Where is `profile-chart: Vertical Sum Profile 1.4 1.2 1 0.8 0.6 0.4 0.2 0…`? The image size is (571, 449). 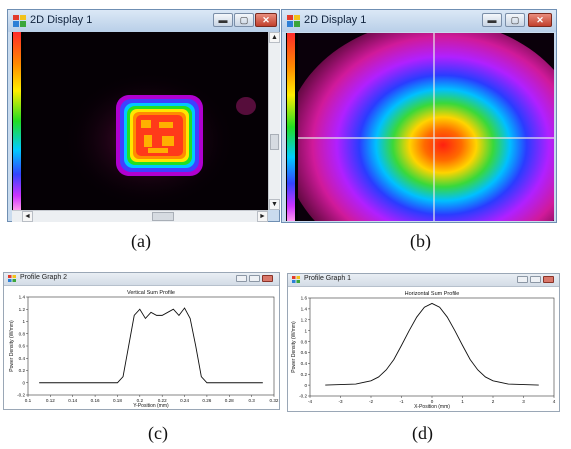
profile-chart: Vertical Sum Profile 1.4 1.2 1 0.8 0.6 0.4 0.2 0… is located at coordinates (144, 349).